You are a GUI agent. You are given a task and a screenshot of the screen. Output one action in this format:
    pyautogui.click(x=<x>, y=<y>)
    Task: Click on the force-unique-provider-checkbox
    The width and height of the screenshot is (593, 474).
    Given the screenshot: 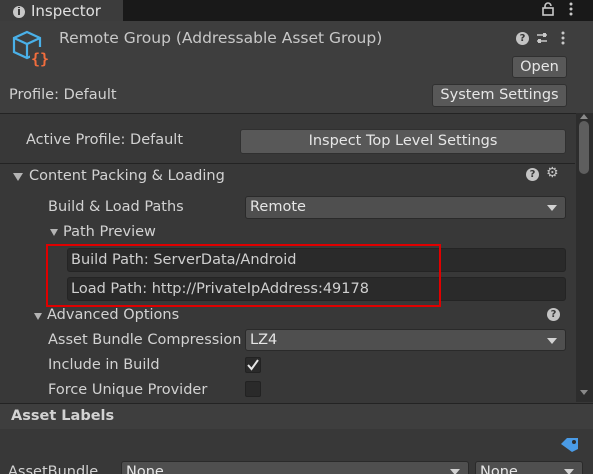 What is the action you would take?
    pyautogui.click(x=253, y=389)
    